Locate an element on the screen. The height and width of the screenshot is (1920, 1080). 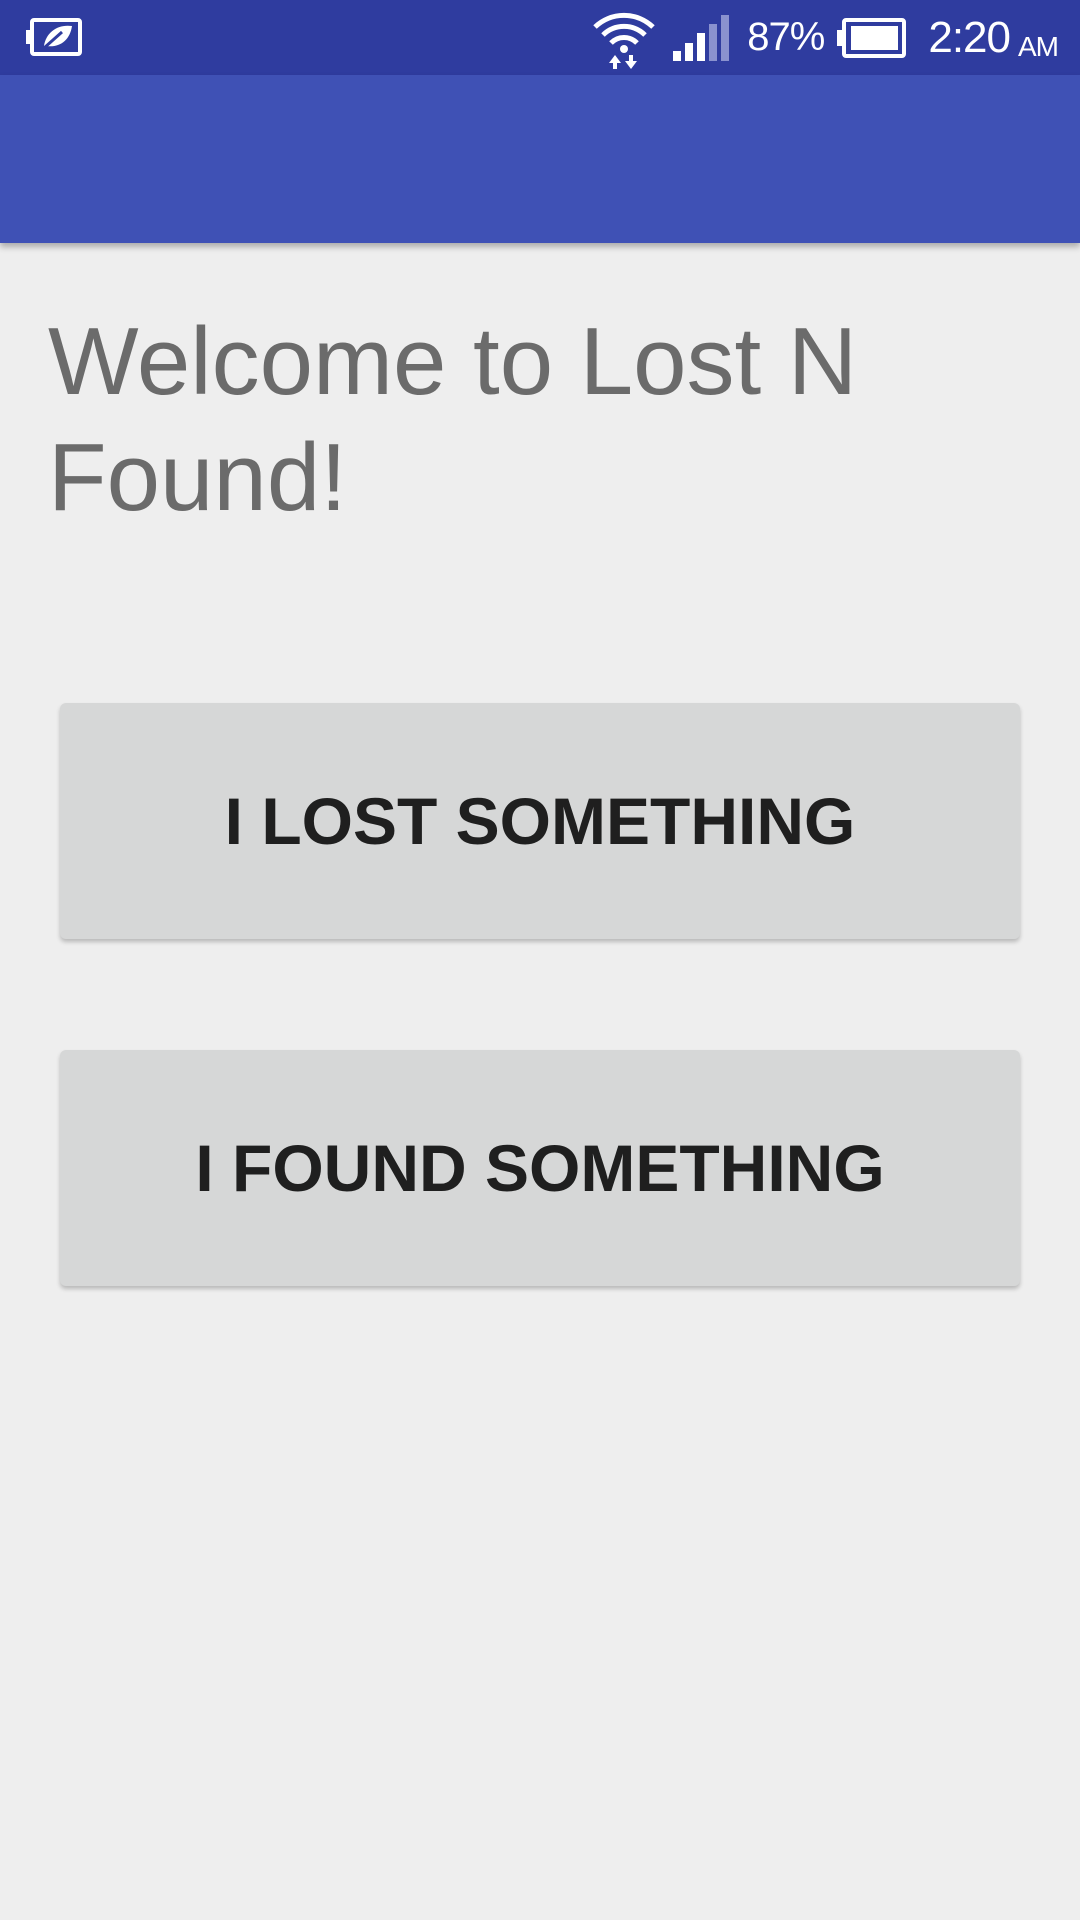
found-something-button: I FOUND SOMETHING is located at coordinates (540, 1168).